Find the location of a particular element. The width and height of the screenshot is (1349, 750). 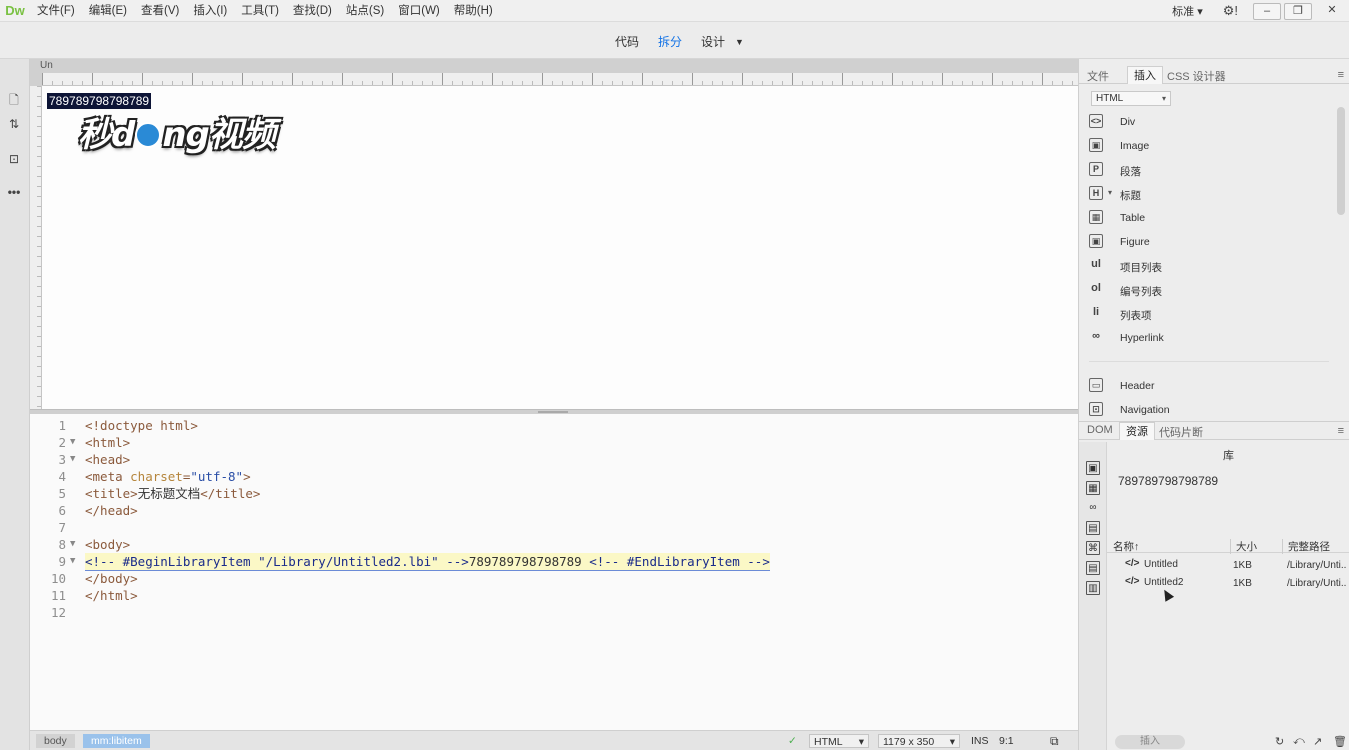

code-line: 3 ▼ <head> is located at coordinates (554, 459).